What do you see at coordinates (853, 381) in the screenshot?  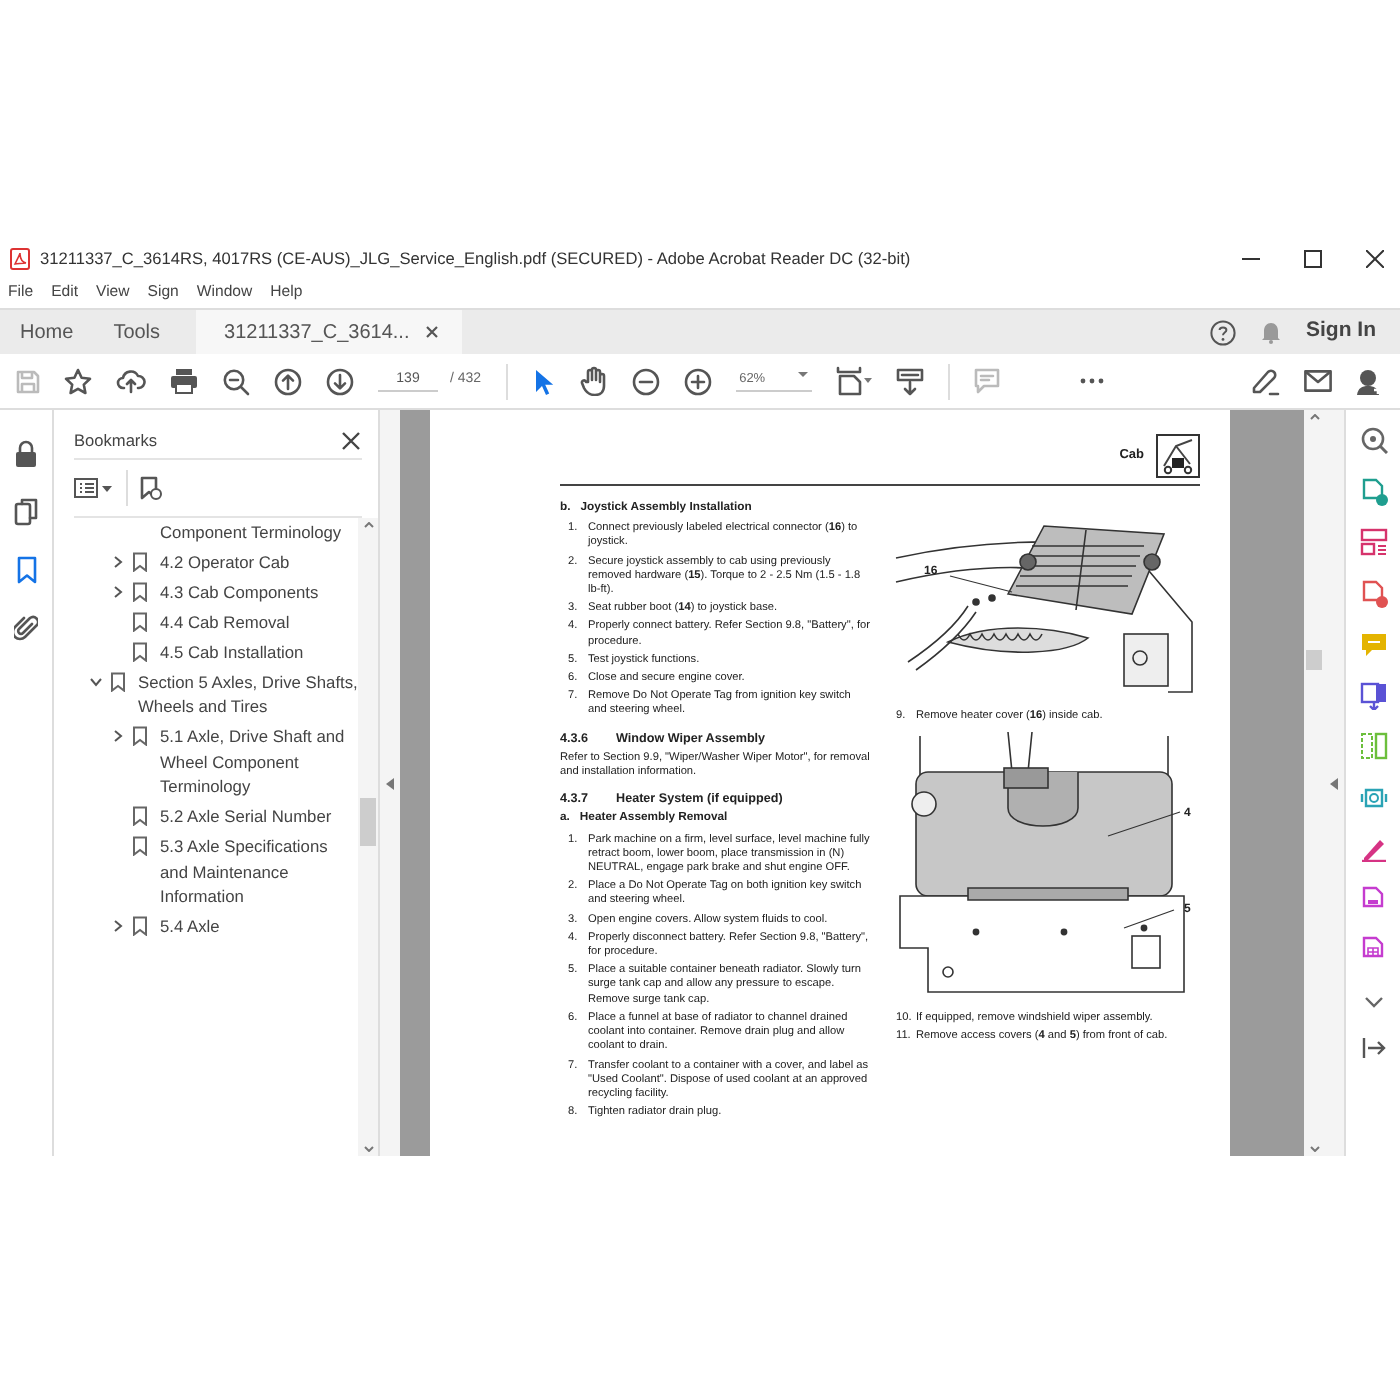 I see `fit-page-icon` at bounding box center [853, 381].